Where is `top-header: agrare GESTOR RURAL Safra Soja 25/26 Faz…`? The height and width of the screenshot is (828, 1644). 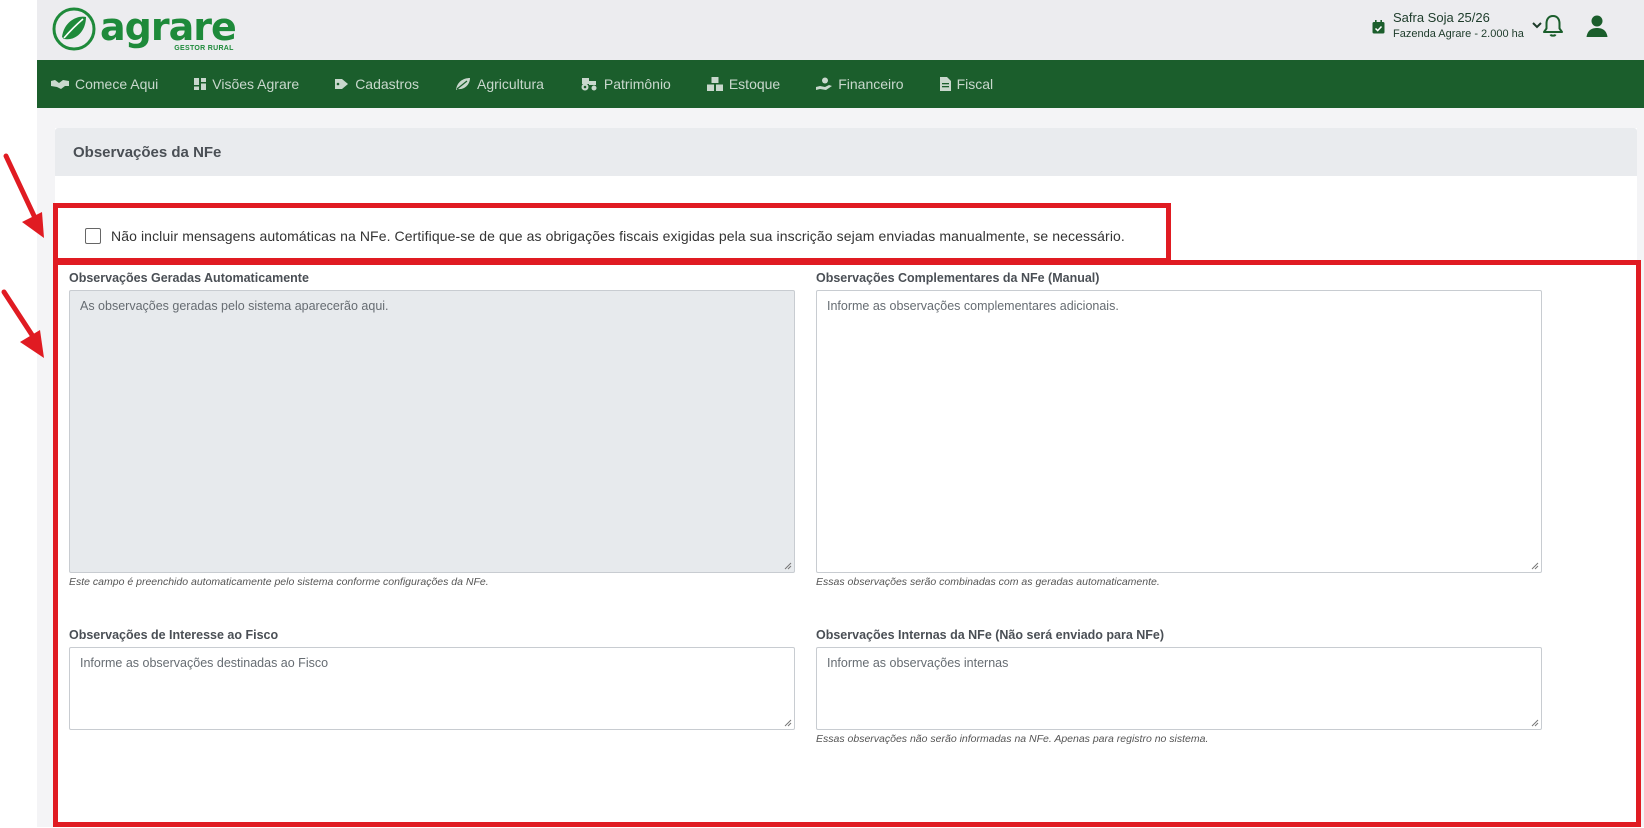
top-header: agrare GESTOR RURAL Safra Soja 25/26 Faz… is located at coordinates (840, 30).